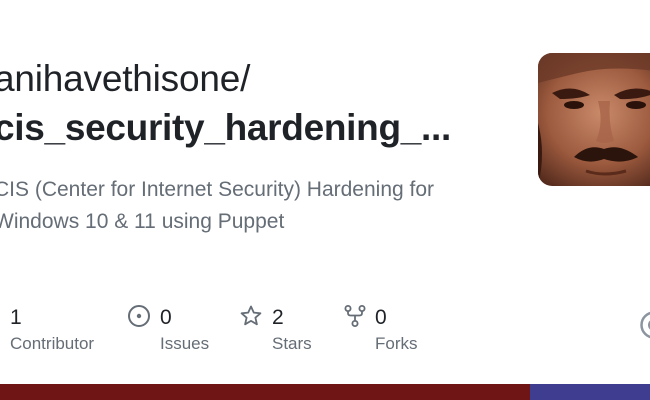 The image size is (650, 400). Describe the element at coordinates (52, 343) in the screenshot. I see `contributors-label: Contributor` at that location.